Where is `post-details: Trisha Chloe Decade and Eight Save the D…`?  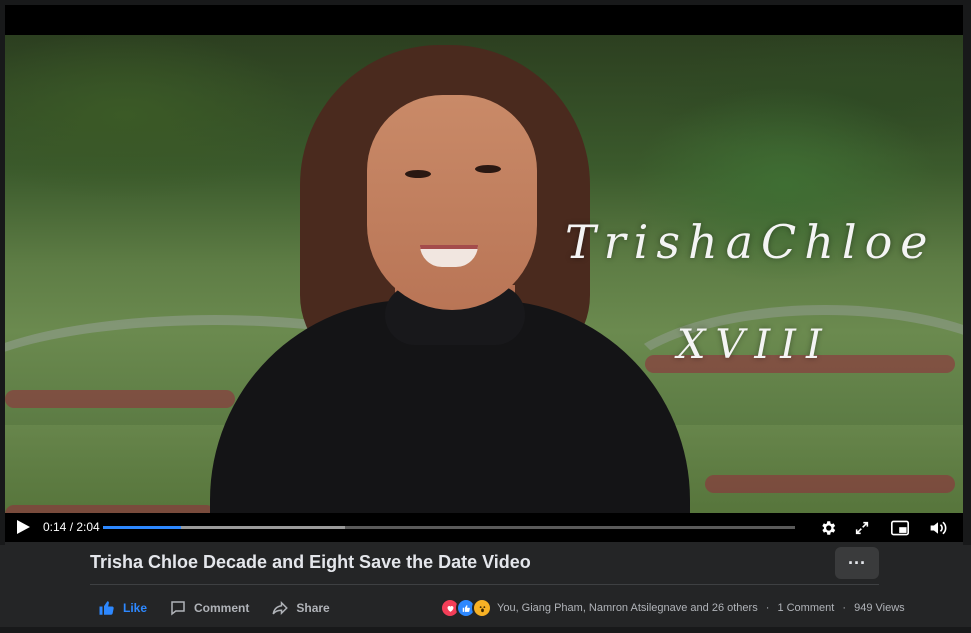
post-details: Trisha Chloe Decade and Eight Save the D… is located at coordinates (485, 589).